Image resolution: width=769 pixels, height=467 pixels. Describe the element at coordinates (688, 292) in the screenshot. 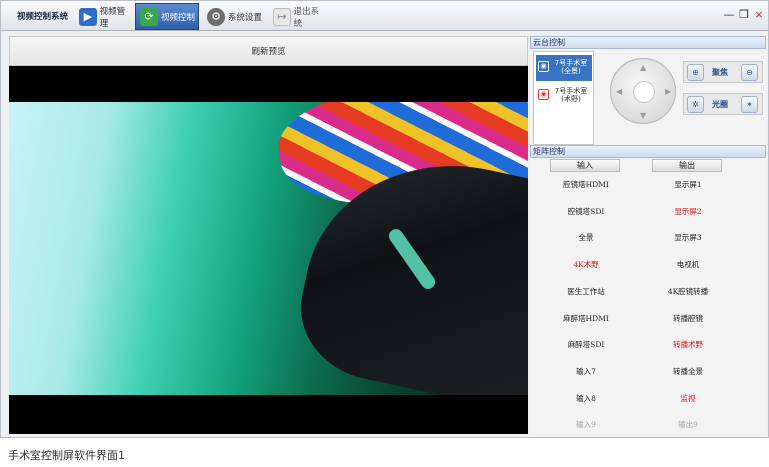

I see `matrix-output-item: 4K腔镜转播` at that location.